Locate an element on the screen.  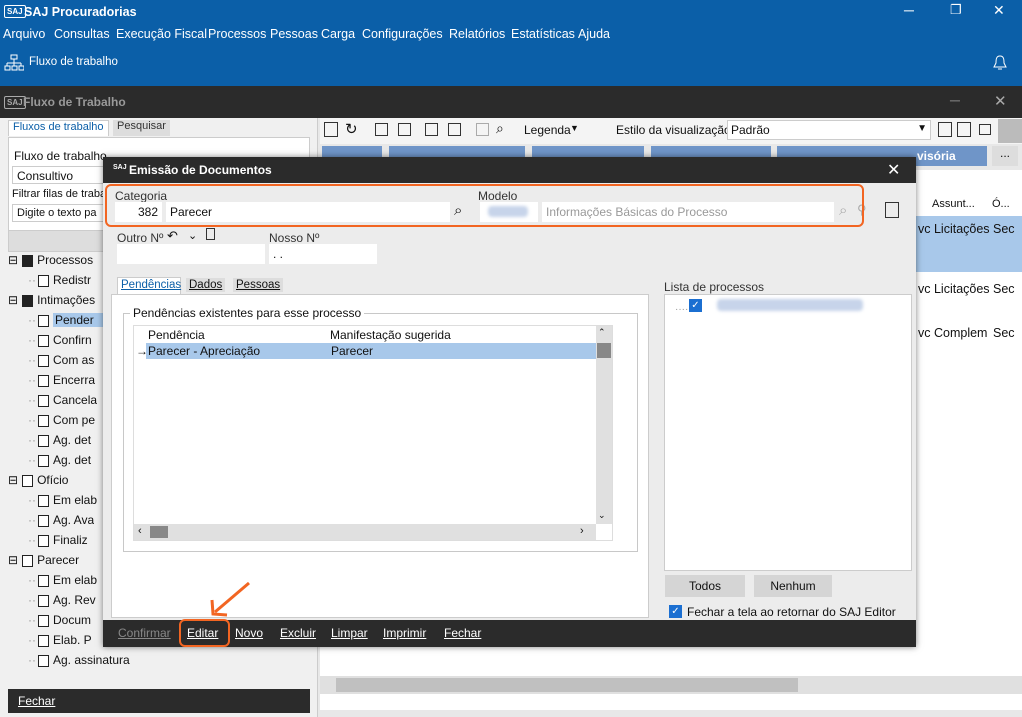
tree-item: ·· Com pe is located at coordinates (61, 423).